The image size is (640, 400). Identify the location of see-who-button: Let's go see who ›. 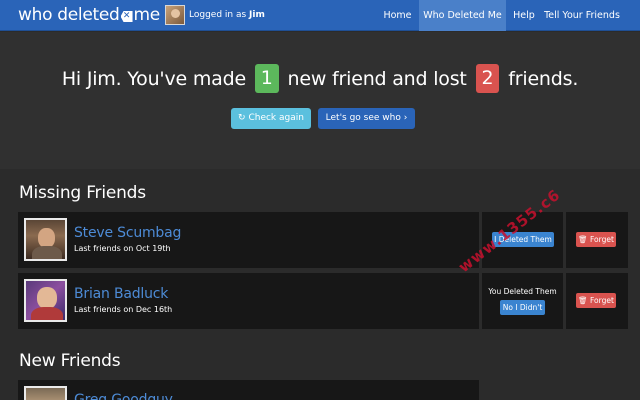
(366, 118).